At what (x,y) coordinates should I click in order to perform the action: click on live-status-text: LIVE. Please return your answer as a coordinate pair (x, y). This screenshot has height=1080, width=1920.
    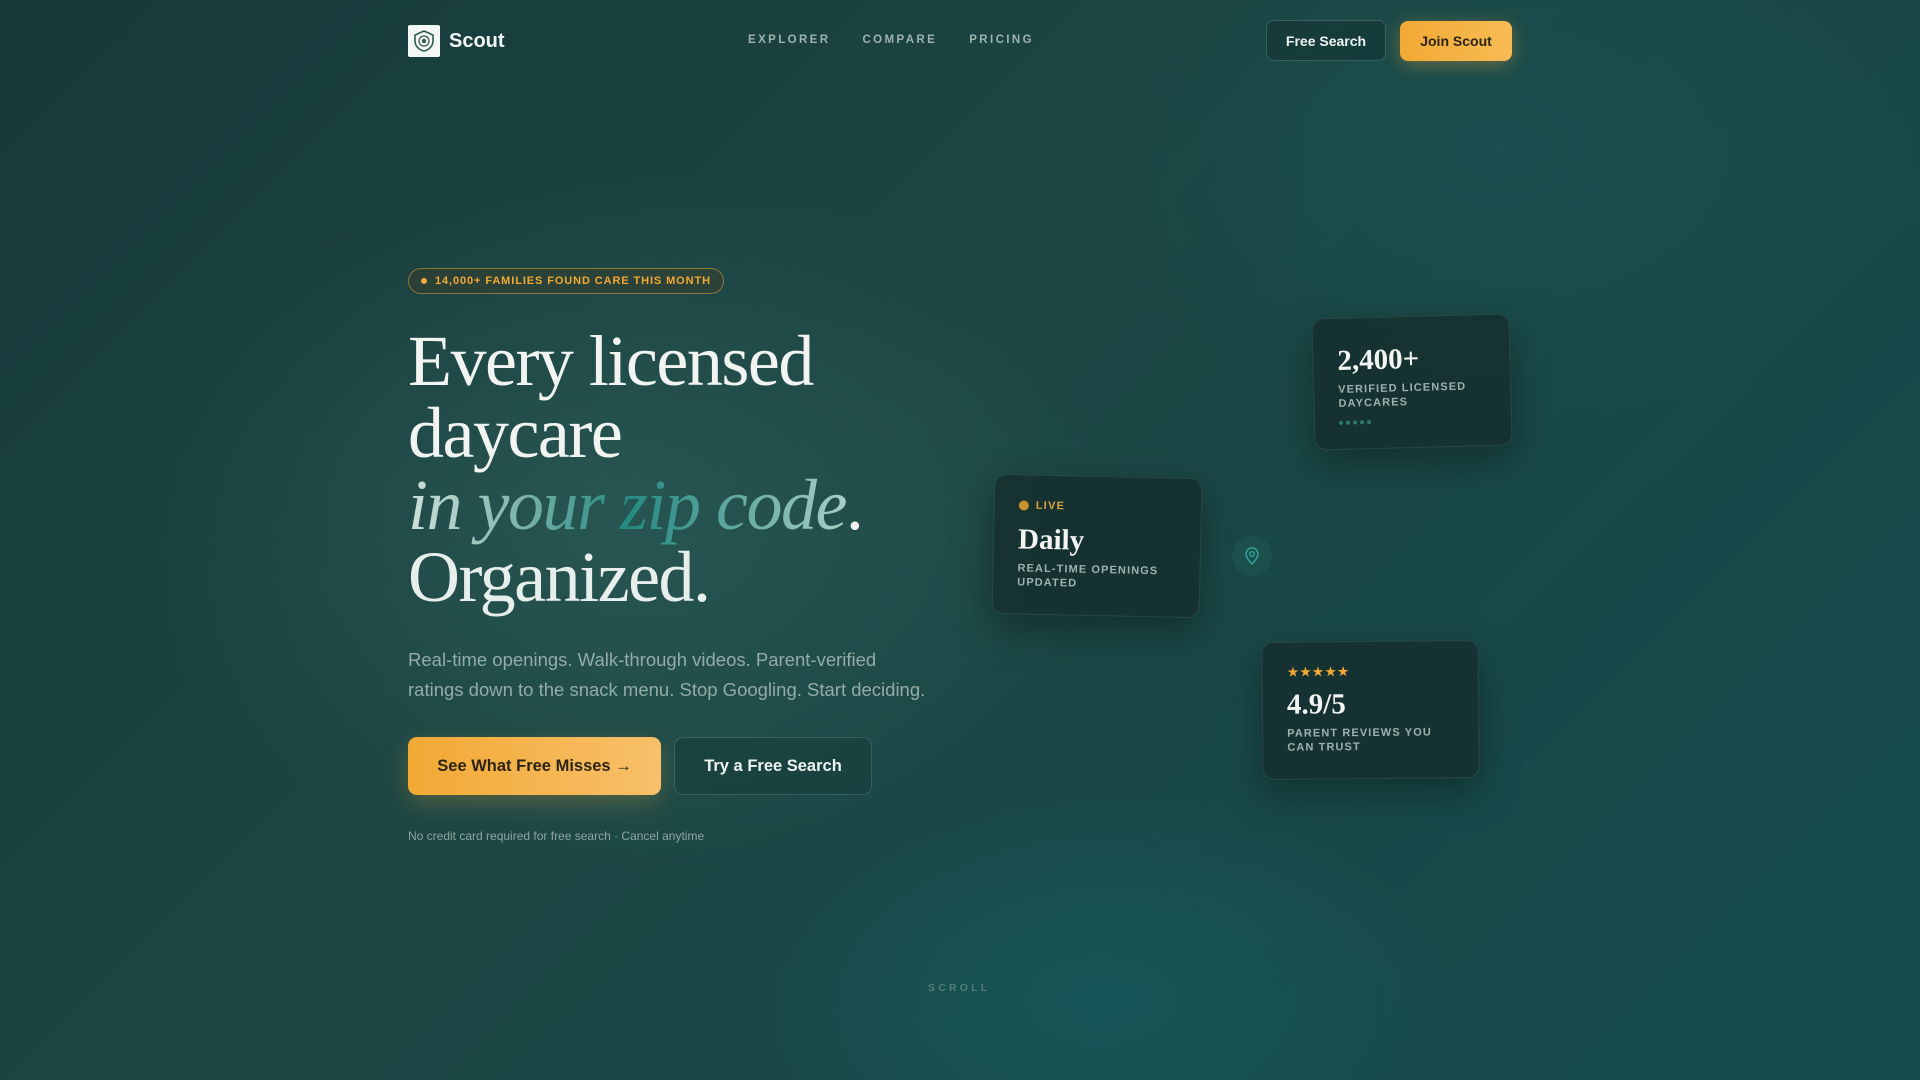
    Looking at the image, I should click on (1050, 506).